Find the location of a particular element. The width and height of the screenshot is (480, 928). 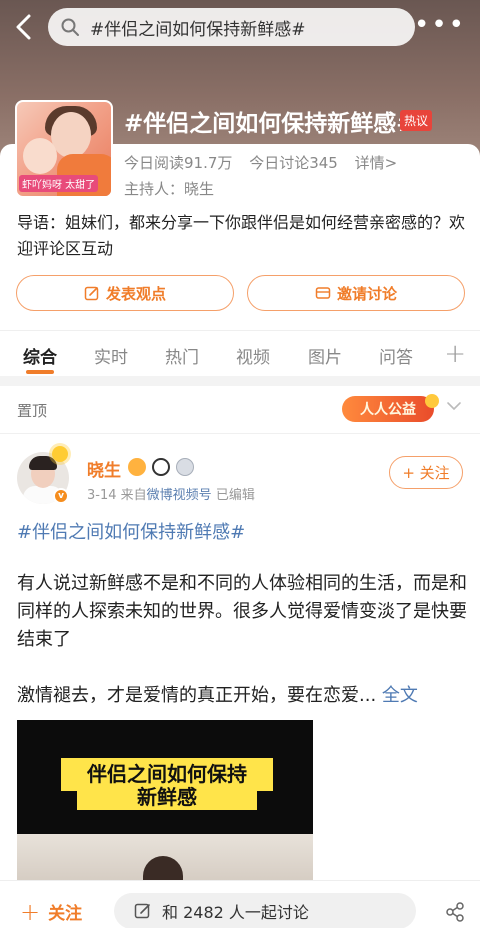

bottom-follow-button: + 关注 is located at coordinates (51, 911).